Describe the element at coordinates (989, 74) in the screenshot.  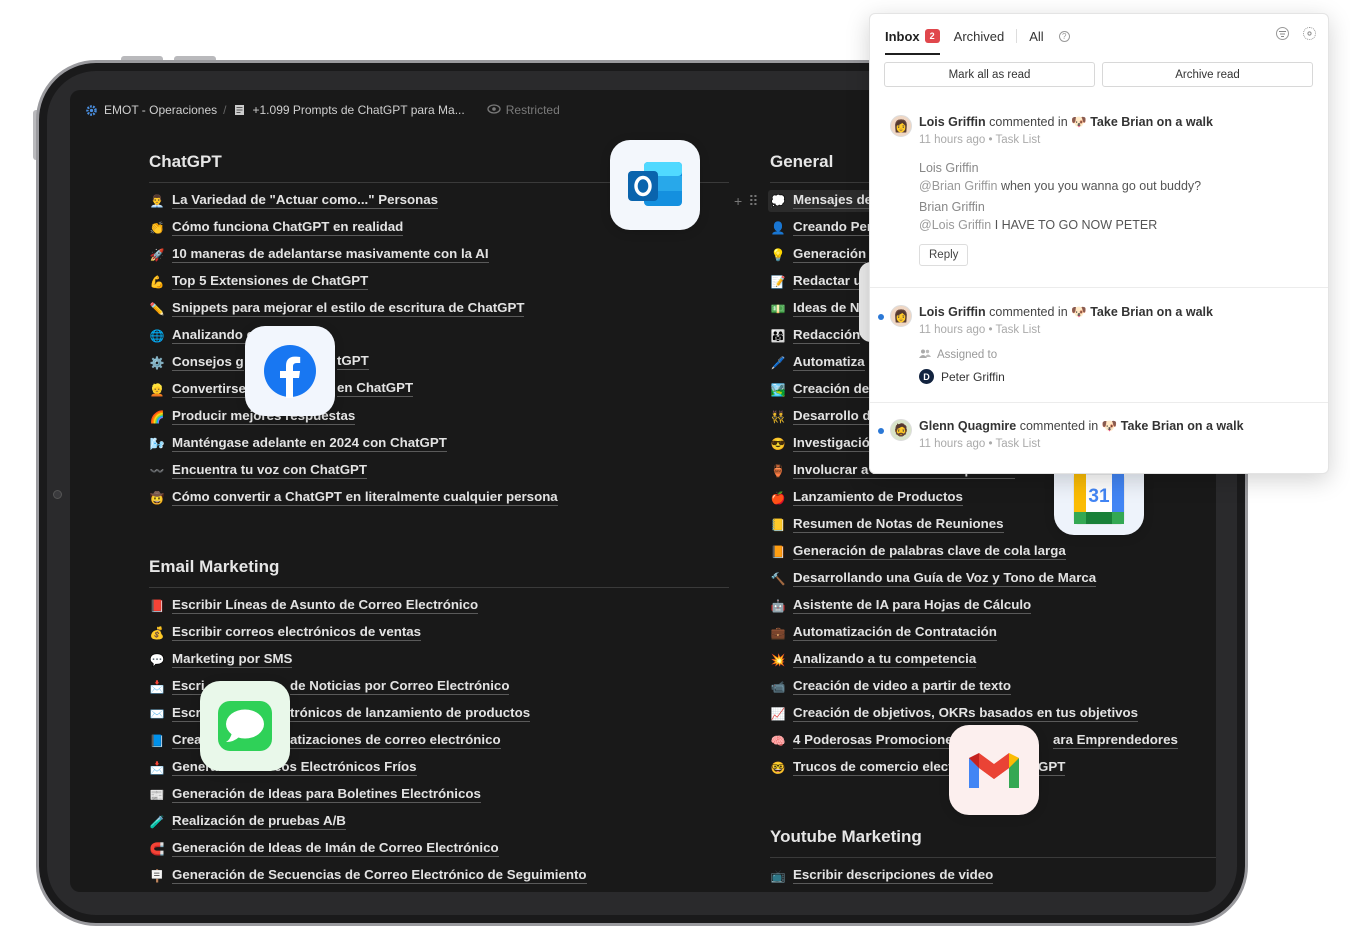
I see `mark-all-read-button: Mark all as read` at that location.